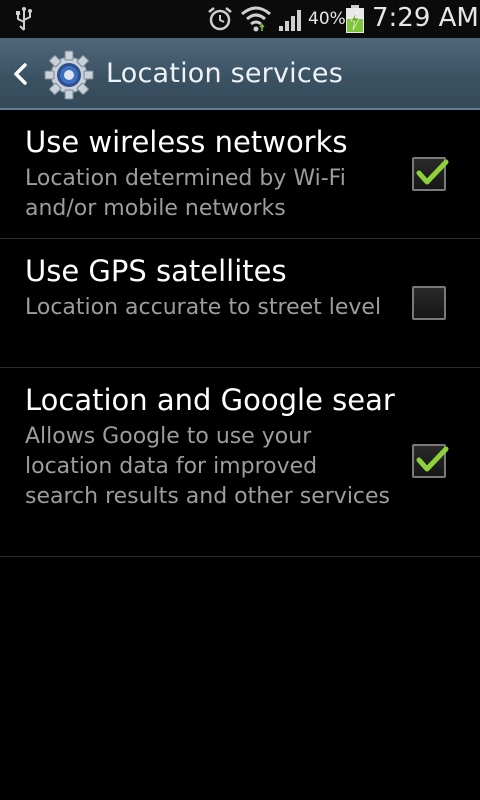  I want to click on usb-icon, so click(24, 19).